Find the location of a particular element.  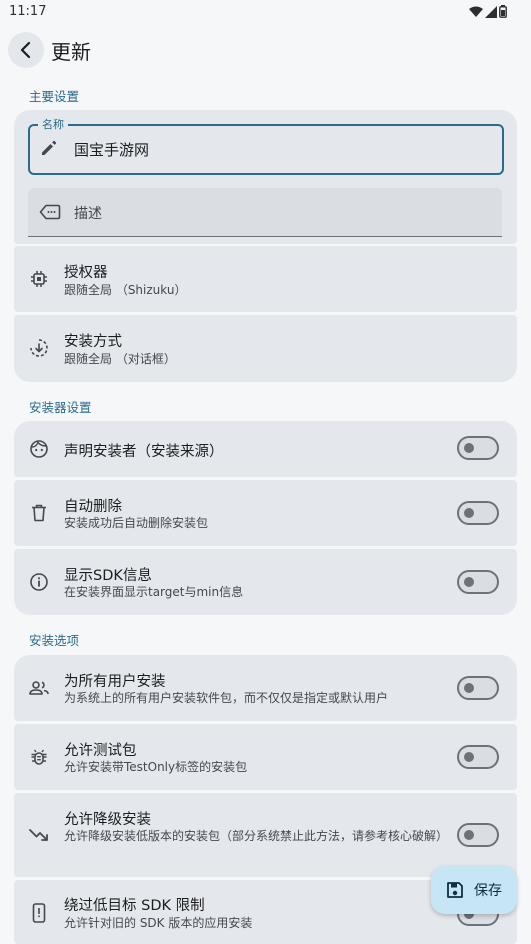

allow-test-toggle is located at coordinates (478, 757).